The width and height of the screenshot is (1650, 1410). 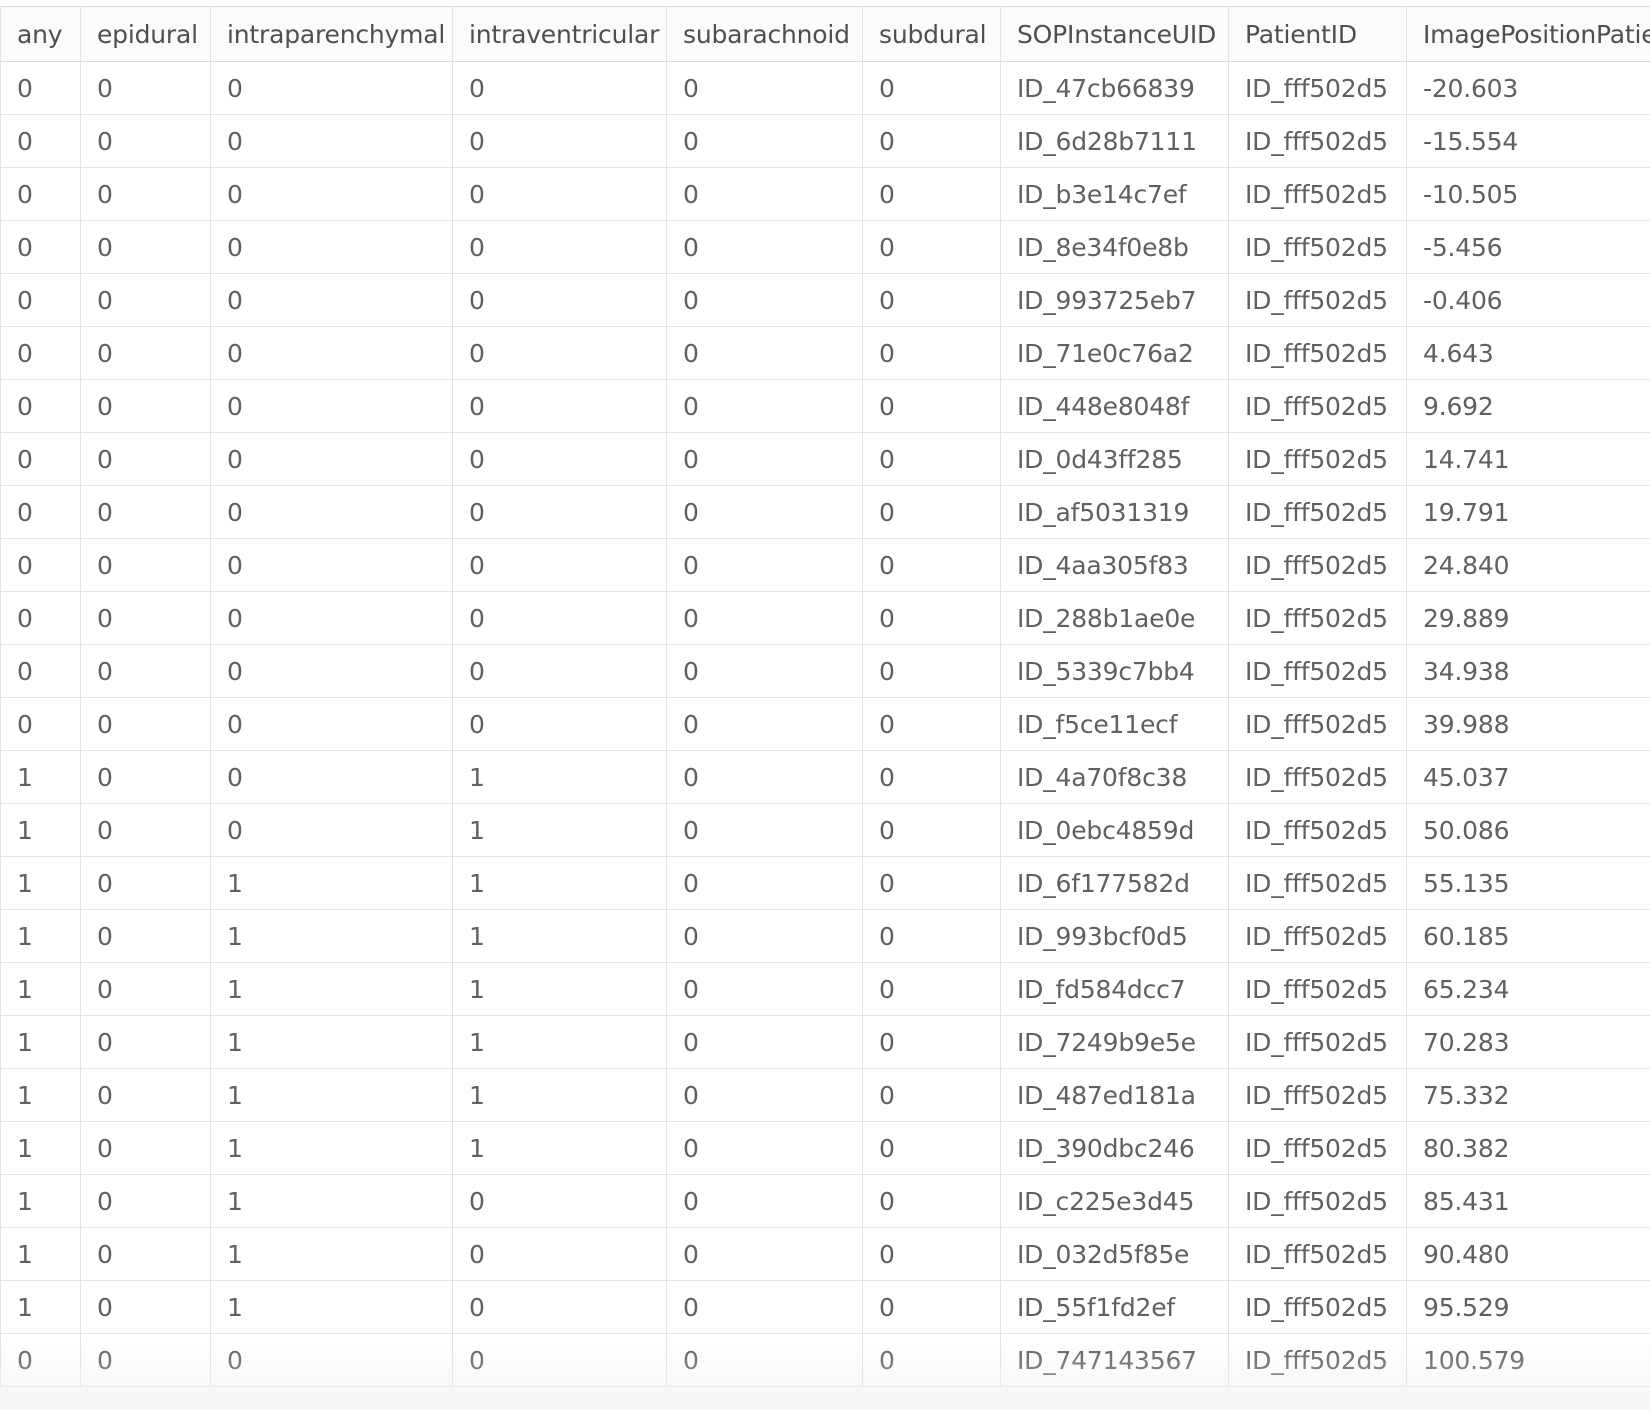 What do you see at coordinates (1114, 1148) in the screenshot?
I see `sopinstanceuid-cell: ID_390dbc246` at bounding box center [1114, 1148].